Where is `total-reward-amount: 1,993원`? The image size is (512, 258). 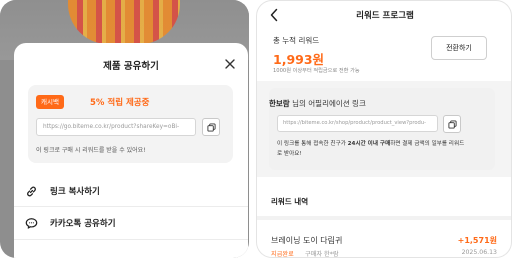 total-reward-amount: 1,993원 is located at coordinates (299, 59).